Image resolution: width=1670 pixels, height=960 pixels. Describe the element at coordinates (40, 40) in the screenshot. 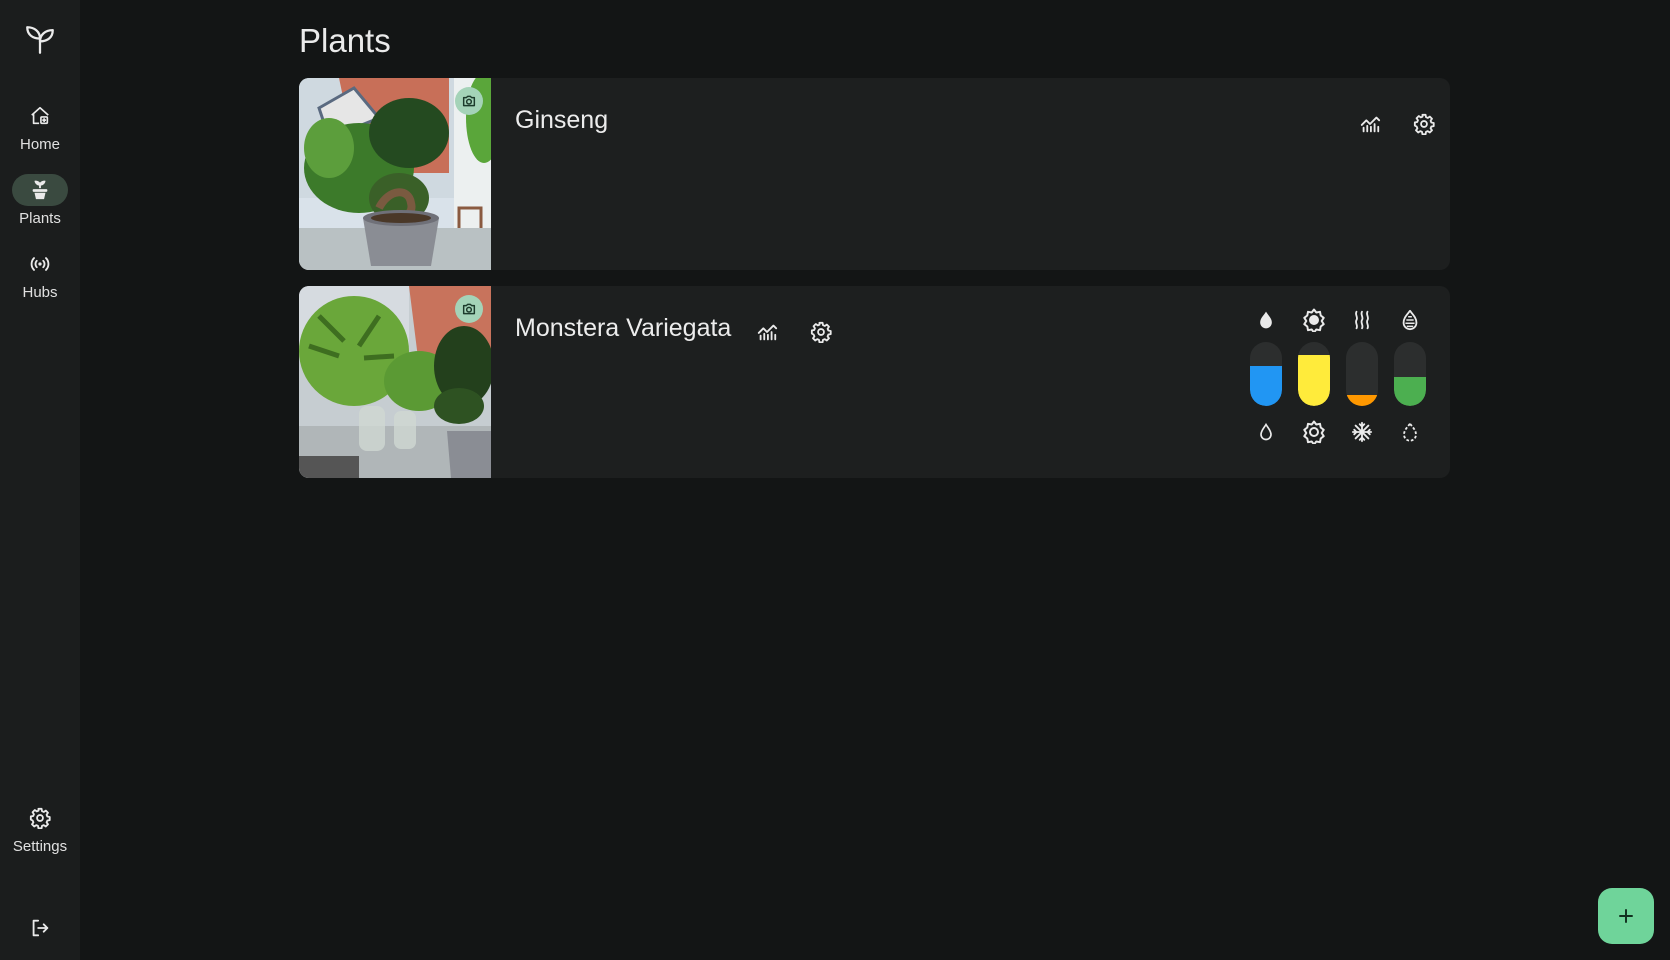

I see `sprout-logo-icon` at that location.